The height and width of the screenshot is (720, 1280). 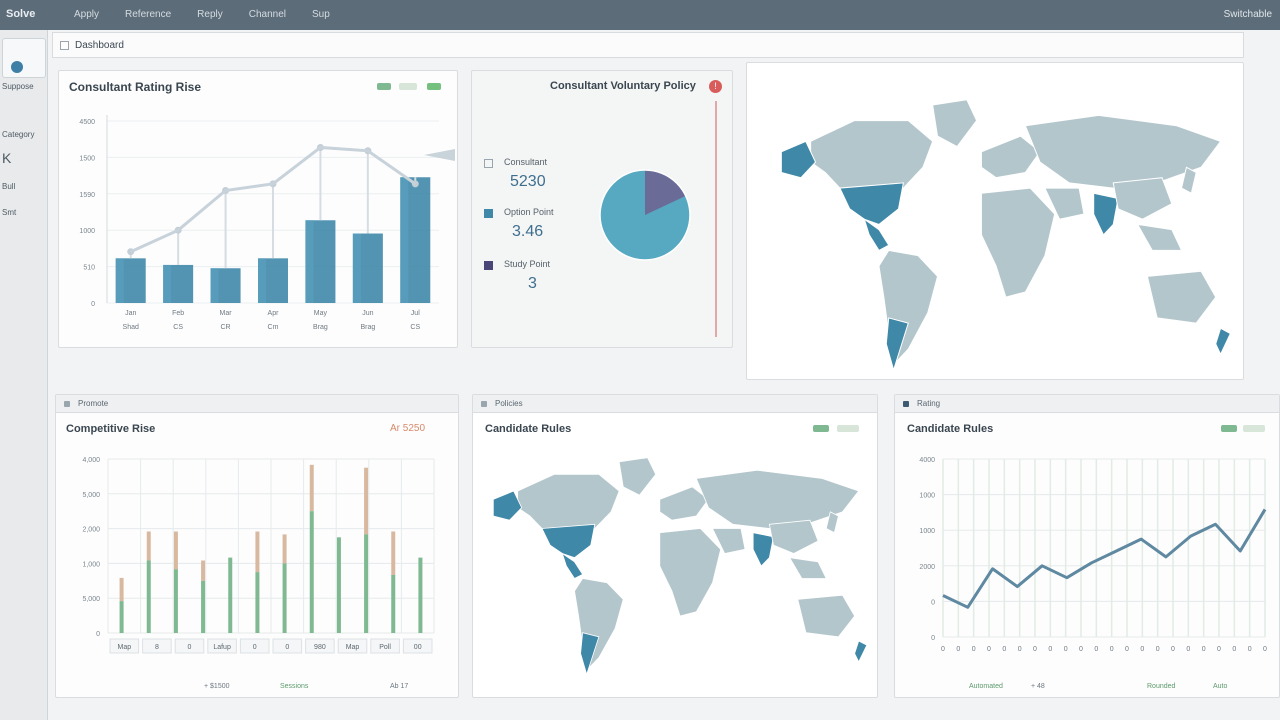 I want to click on footer-link: Sessions, so click(x=294, y=686).